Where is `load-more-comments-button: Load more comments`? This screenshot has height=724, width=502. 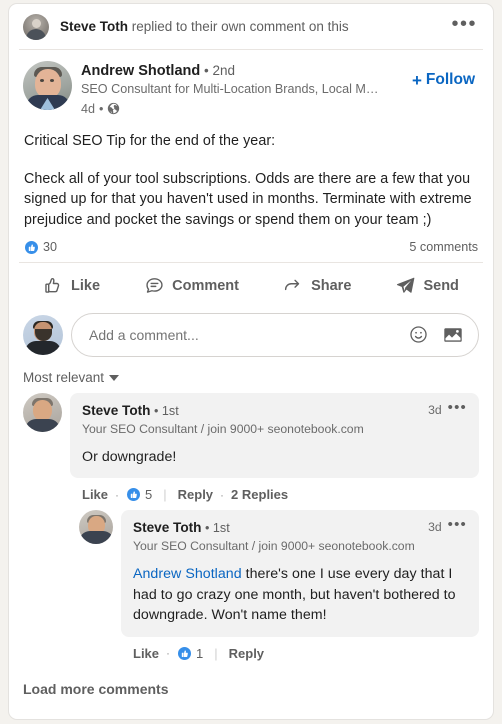 load-more-comments-button: Load more comments is located at coordinates (95, 689).